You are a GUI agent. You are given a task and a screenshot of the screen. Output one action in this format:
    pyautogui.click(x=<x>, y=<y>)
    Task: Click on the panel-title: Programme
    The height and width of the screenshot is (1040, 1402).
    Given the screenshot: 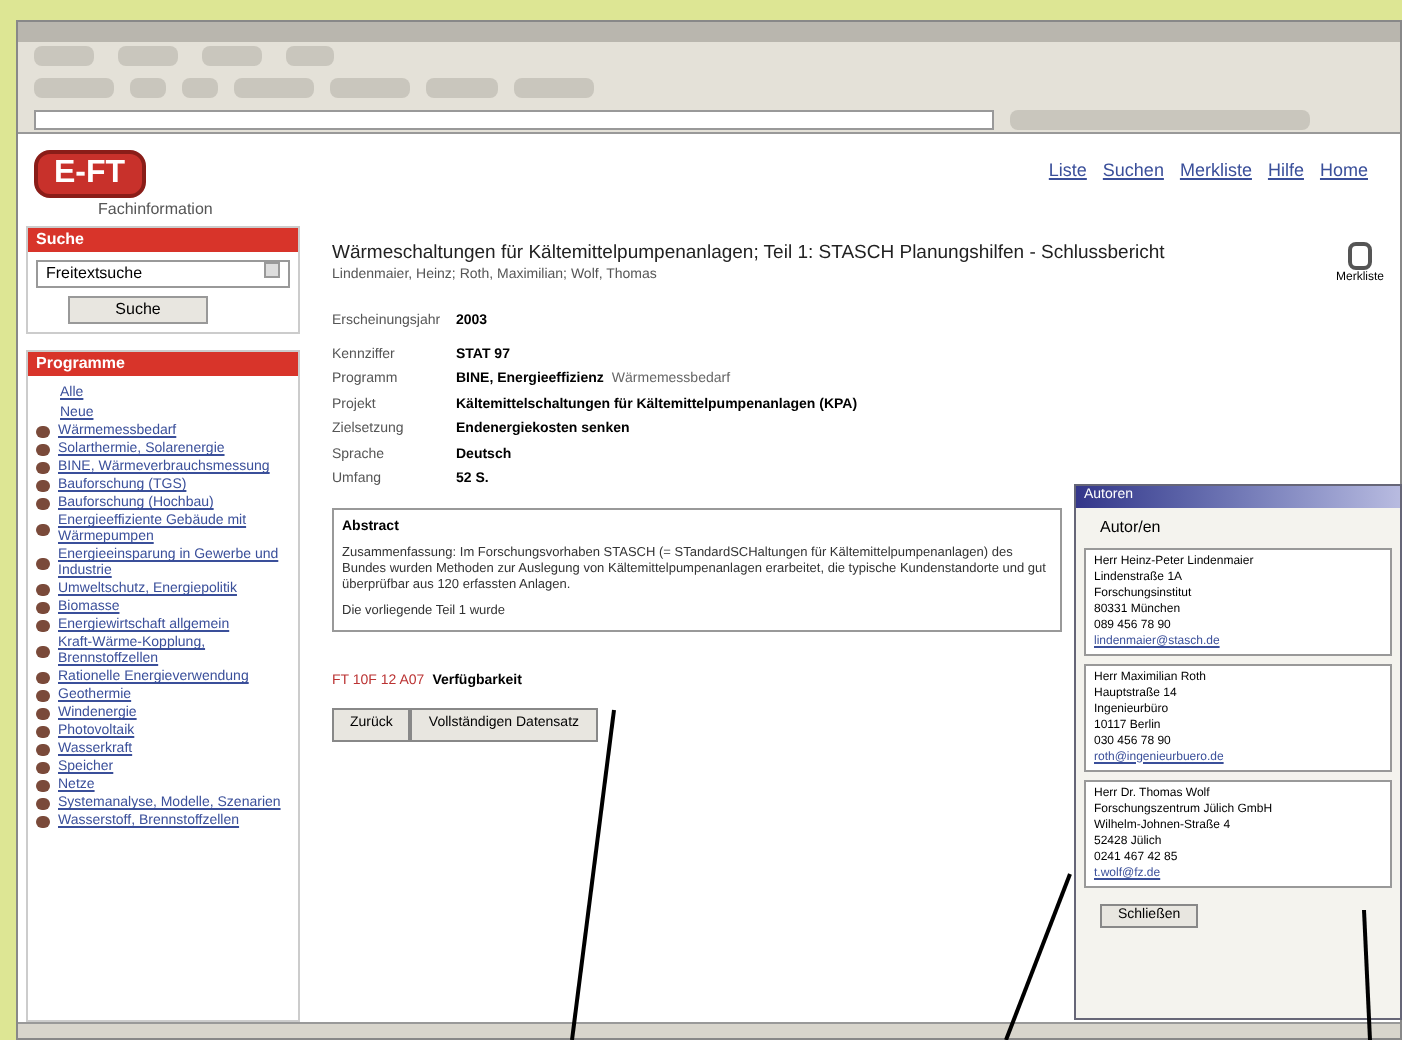 What is the action you would take?
    pyautogui.click(x=163, y=364)
    